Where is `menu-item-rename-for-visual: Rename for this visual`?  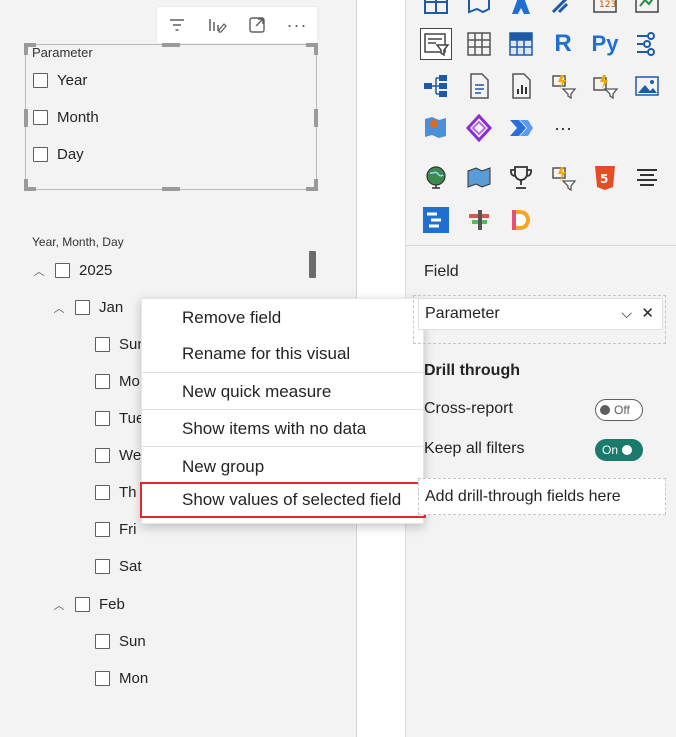
menu-item-rename-for-visual: Rename for this visual is located at coordinates (282, 354).